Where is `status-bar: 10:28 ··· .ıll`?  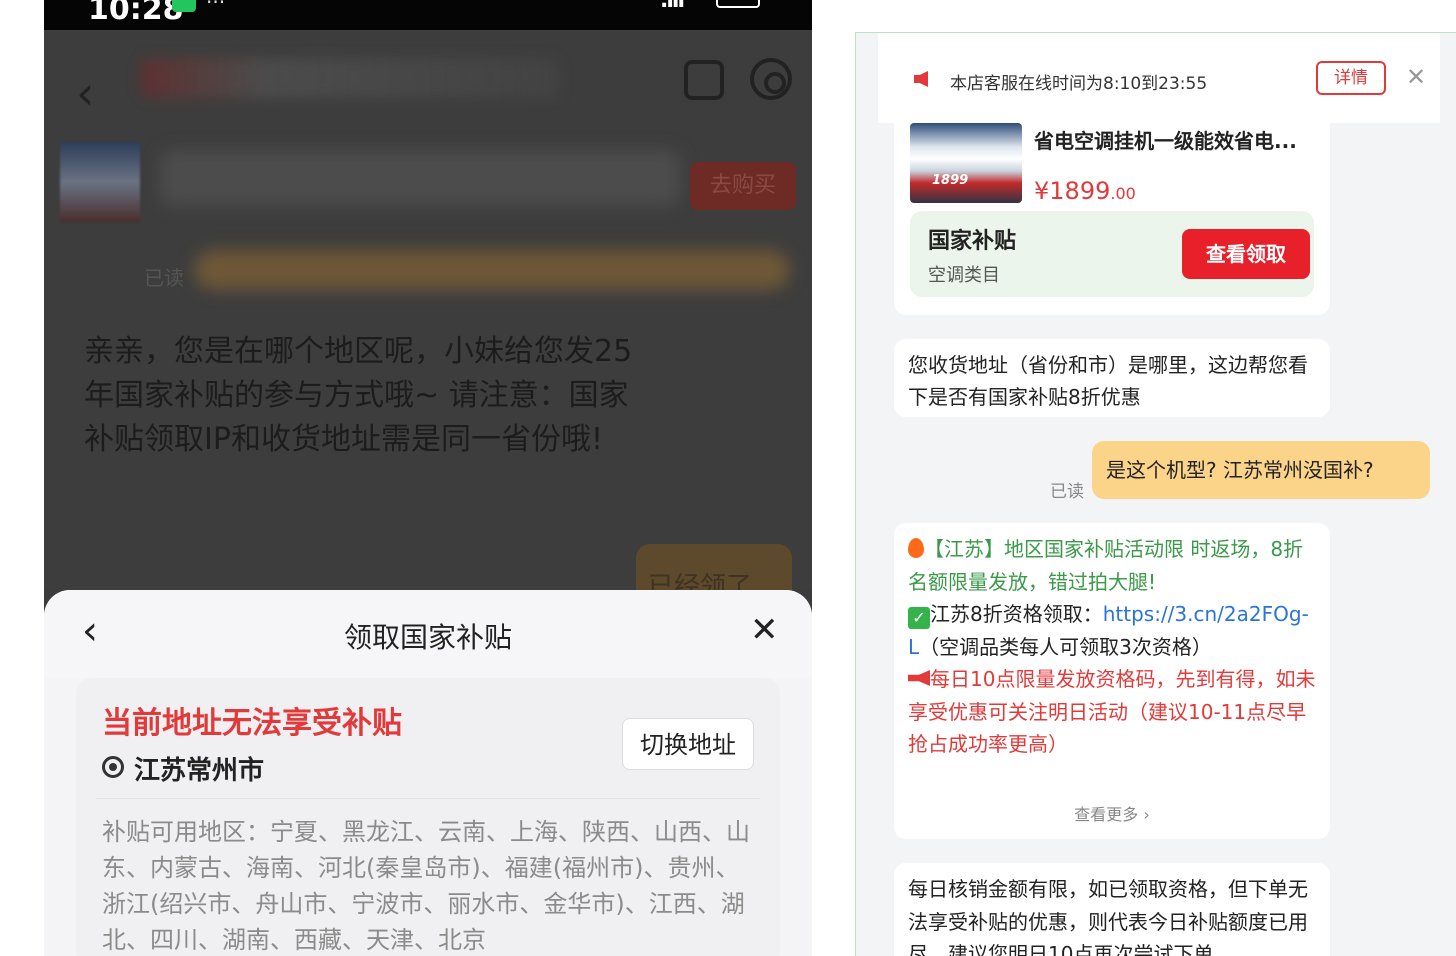
status-bar: 10:28 ··· .ıll is located at coordinates (428, 15).